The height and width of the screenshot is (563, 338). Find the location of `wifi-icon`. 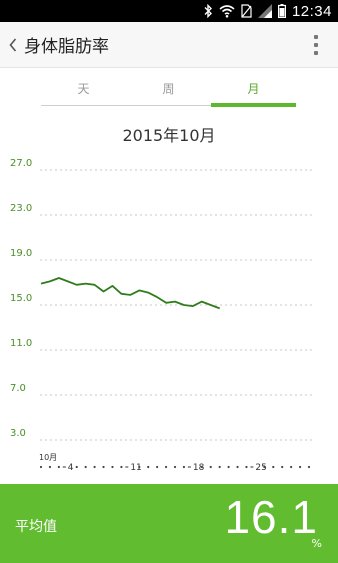

wifi-icon is located at coordinates (227, 11).